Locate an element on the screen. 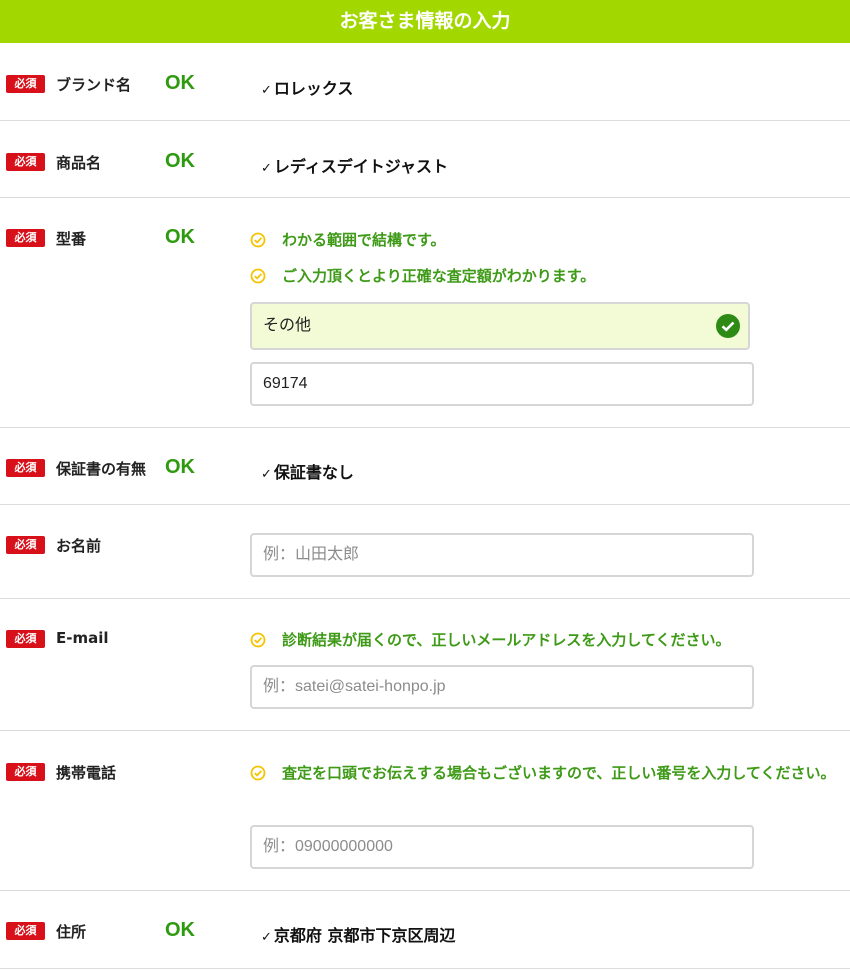 The height and width of the screenshot is (970, 850). email-note: 診断結果が届くので、正しいメールアドレスを入力してください。 is located at coordinates (546, 640).